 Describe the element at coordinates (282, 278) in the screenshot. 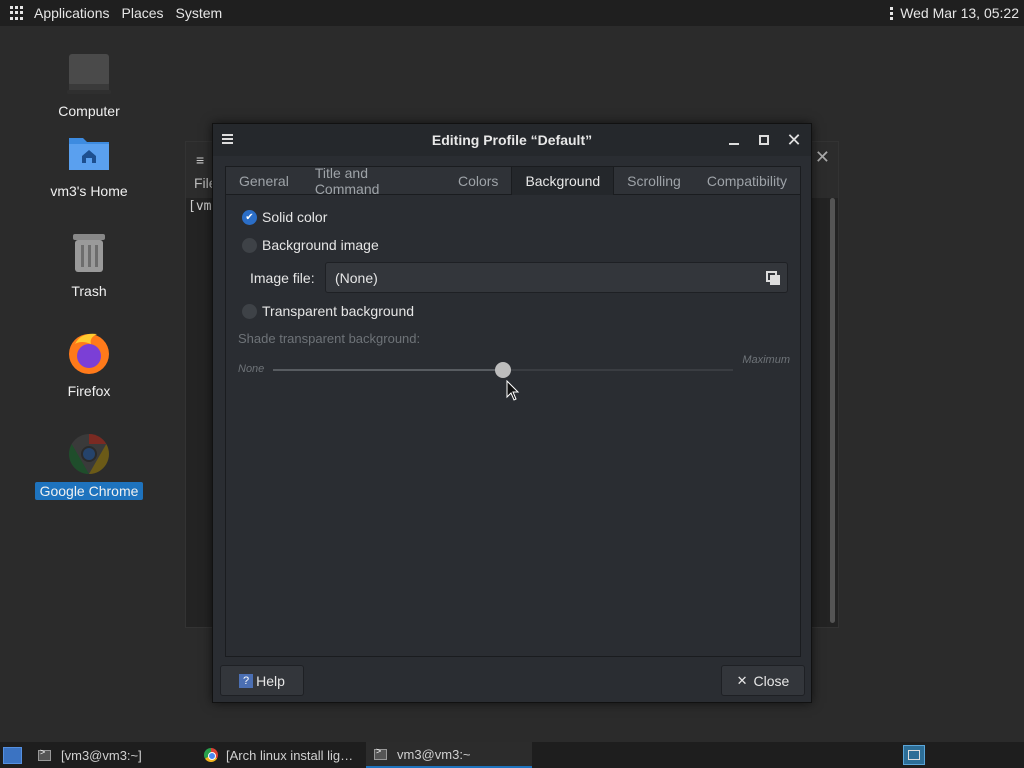

I see `image-file-label: Image file:` at that location.